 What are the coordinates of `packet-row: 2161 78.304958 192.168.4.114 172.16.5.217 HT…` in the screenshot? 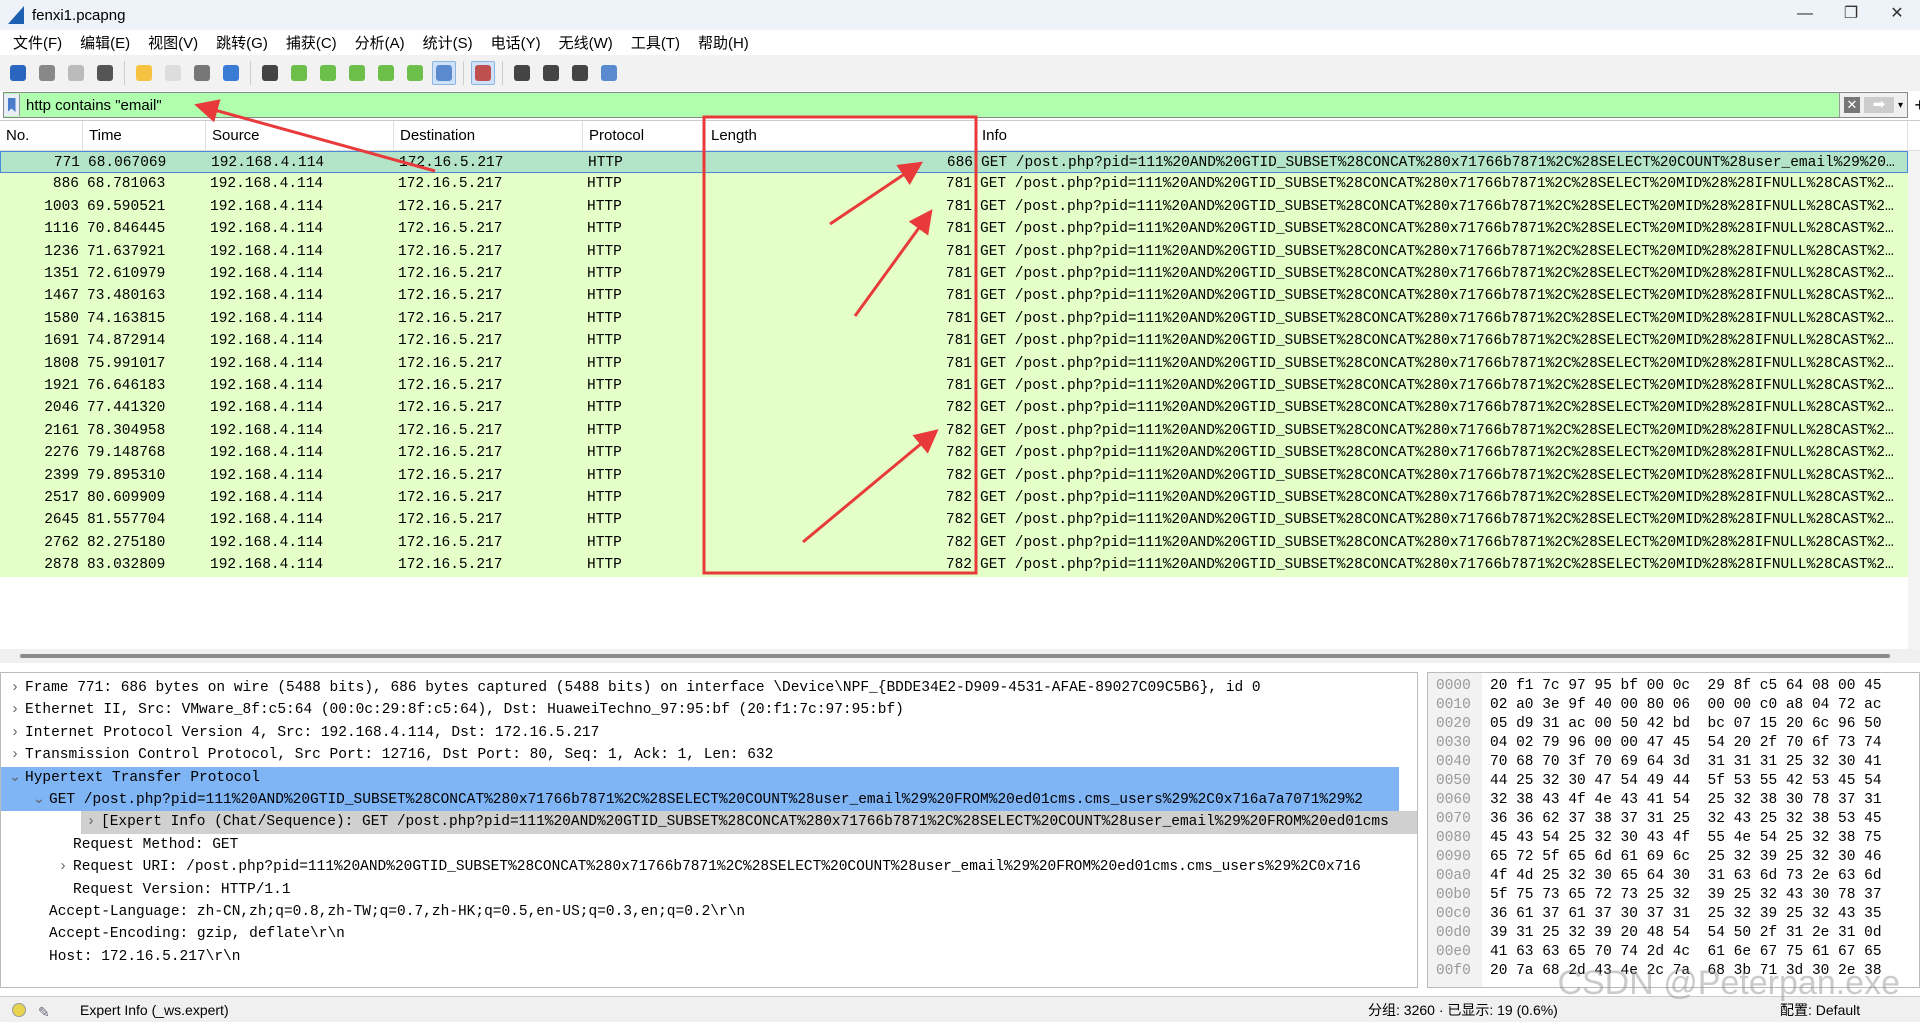 It's located at (954, 431).